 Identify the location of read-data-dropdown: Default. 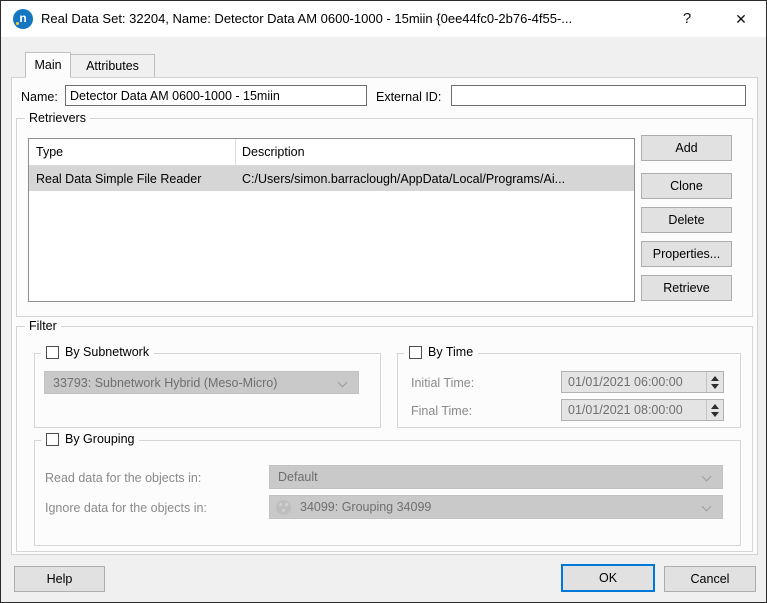
(496, 477).